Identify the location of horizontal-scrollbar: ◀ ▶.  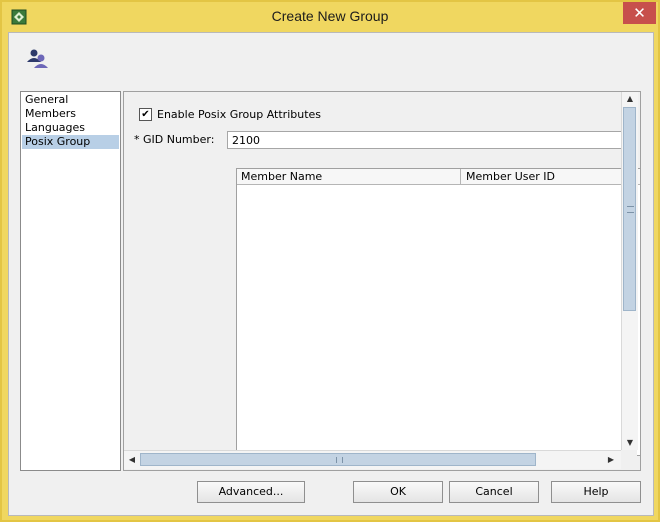
(372, 459).